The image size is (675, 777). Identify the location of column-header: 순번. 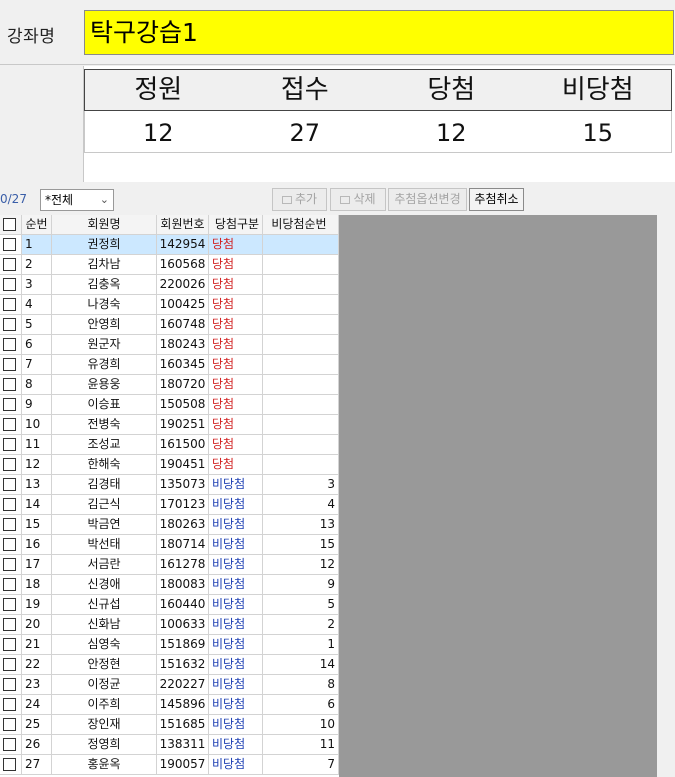
(37, 225).